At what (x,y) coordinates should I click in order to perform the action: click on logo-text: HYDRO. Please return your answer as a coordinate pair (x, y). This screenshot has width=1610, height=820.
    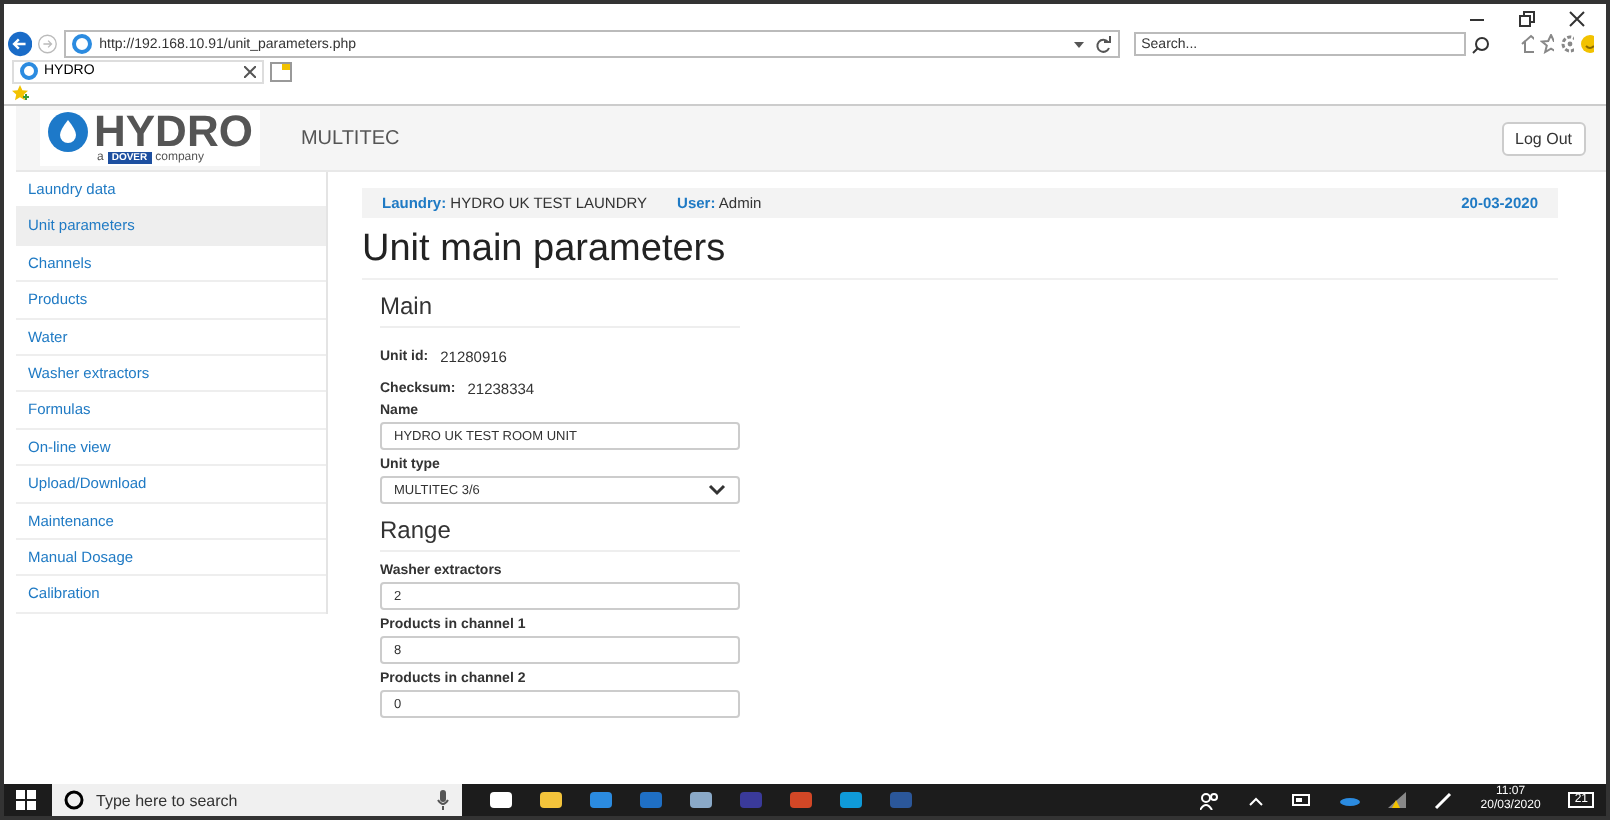
    Looking at the image, I should click on (173, 132).